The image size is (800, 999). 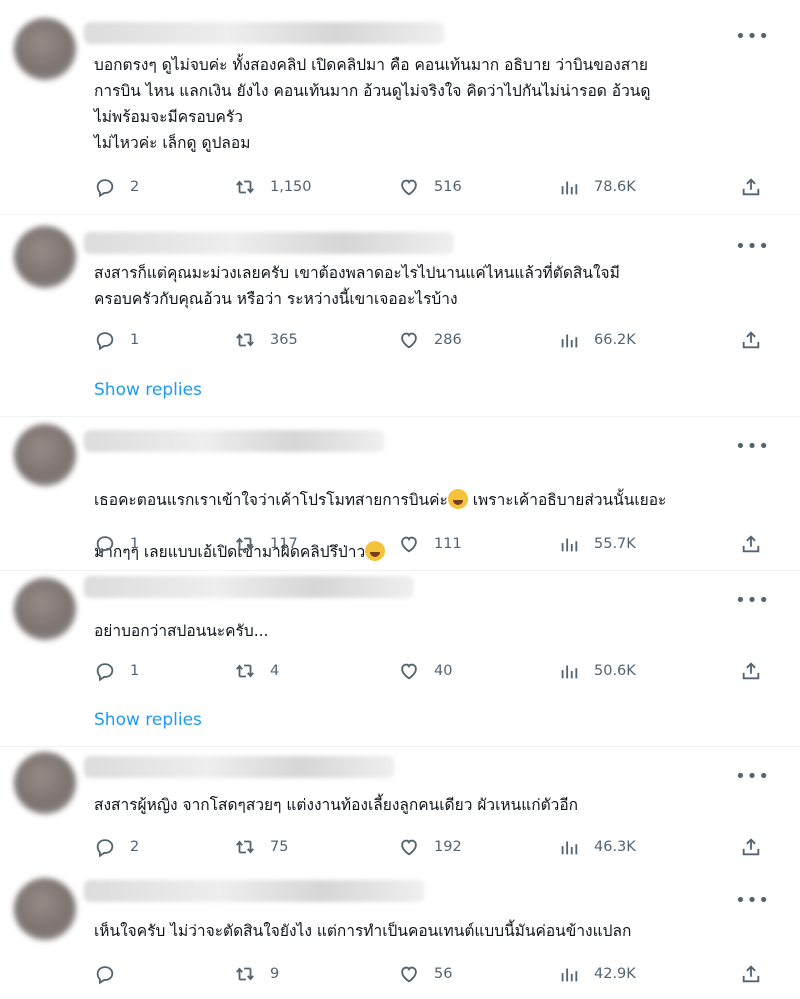 What do you see at coordinates (430, 187) in the screenshot?
I see `like-button: 516` at bounding box center [430, 187].